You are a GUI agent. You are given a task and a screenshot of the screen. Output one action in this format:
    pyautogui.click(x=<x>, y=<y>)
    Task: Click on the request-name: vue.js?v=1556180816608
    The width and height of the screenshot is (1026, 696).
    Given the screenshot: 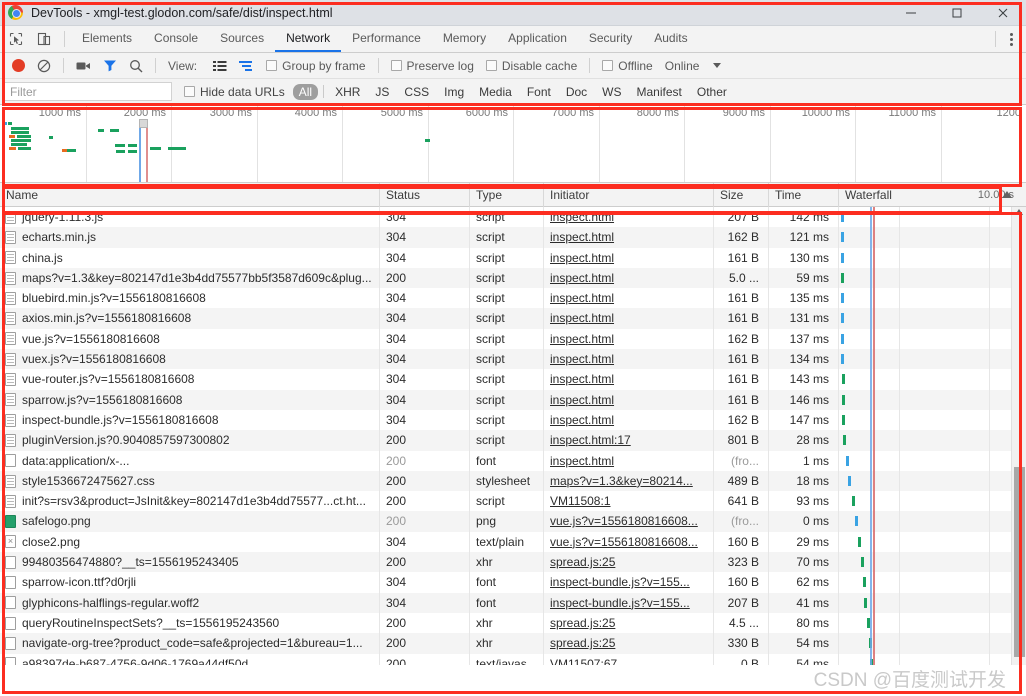 What is the action you would take?
    pyautogui.click(x=91, y=338)
    